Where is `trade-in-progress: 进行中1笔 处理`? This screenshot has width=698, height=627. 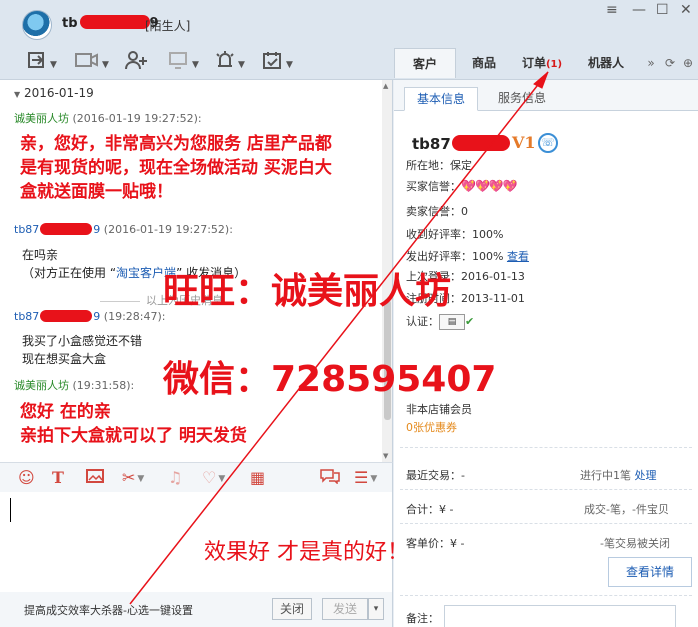
trade-in-progress: 进行中1笔 处理 is located at coordinates (618, 475).